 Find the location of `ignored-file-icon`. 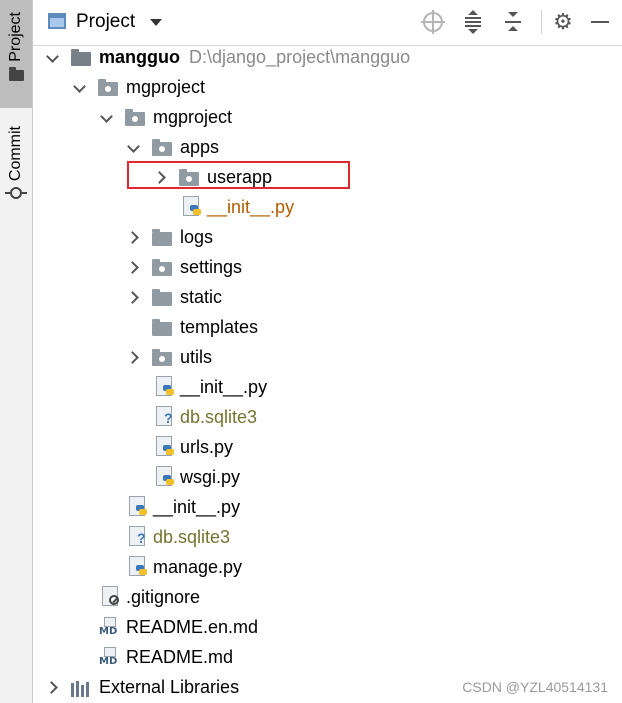

ignored-file-icon is located at coordinates (110, 596).